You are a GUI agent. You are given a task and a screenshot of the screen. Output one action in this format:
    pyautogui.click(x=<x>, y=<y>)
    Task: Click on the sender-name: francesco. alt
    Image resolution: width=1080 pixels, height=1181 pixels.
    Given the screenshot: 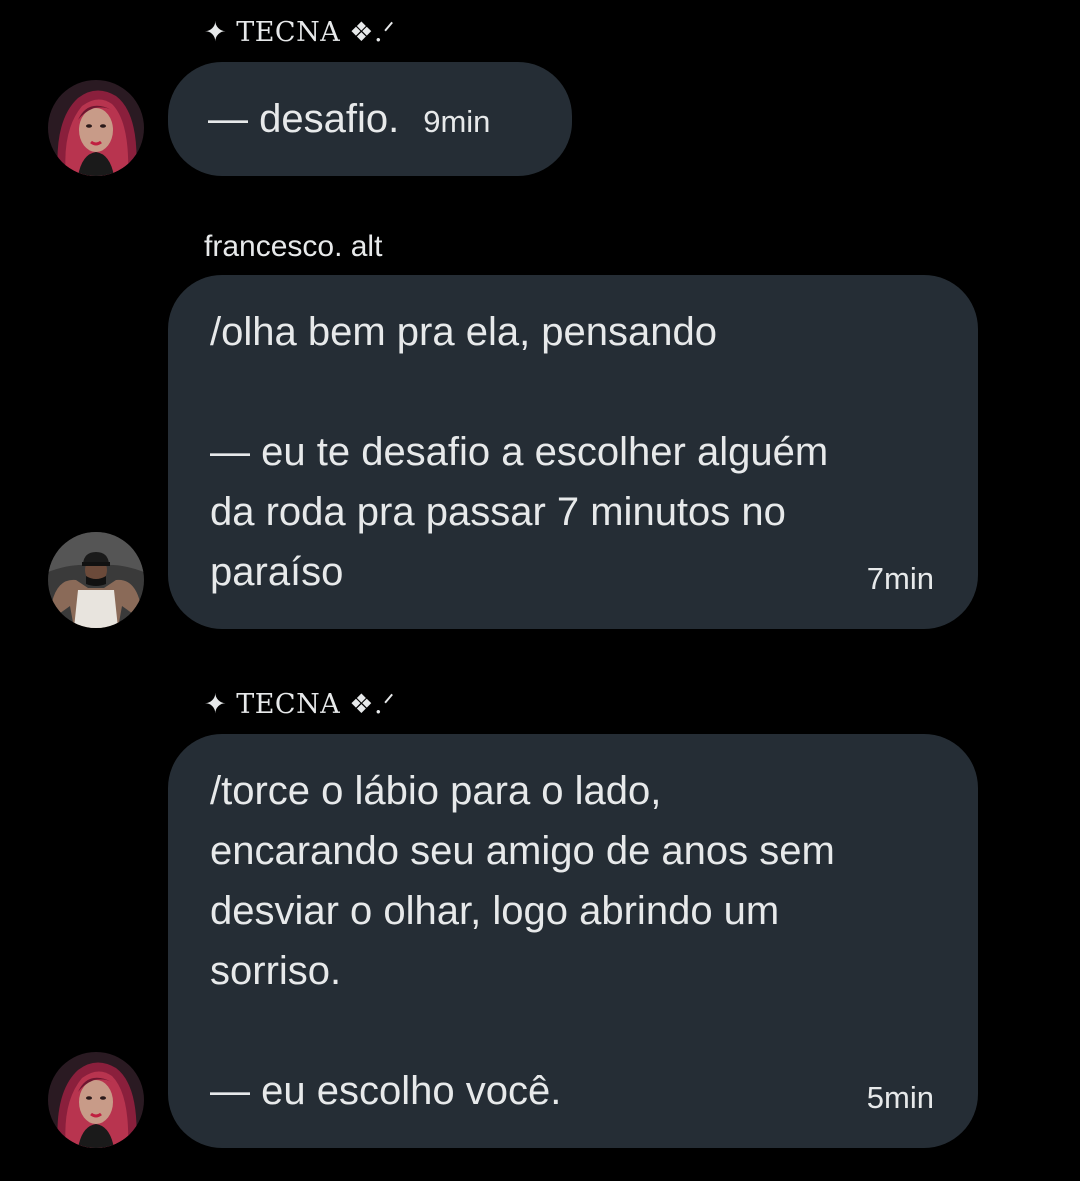 What is the action you would take?
    pyautogui.click(x=293, y=246)
    